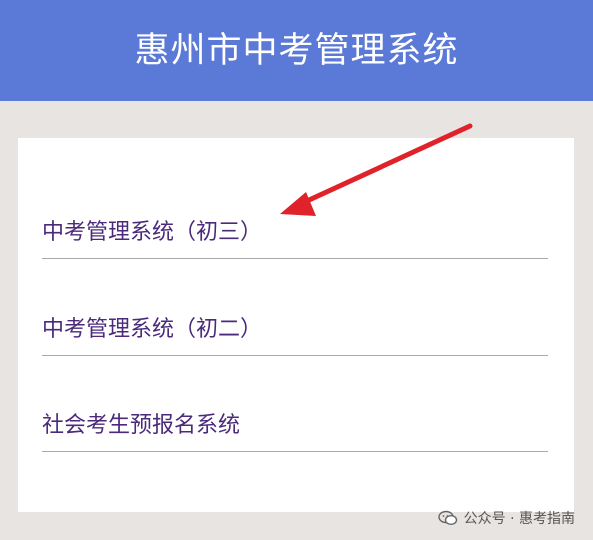 Image resolution: width=593 pixels, height=540 pixels. What do you see at coordinates (376, 169) in the screenshot?
I see `red-arrow-icon` at bounding box center [376, 169].